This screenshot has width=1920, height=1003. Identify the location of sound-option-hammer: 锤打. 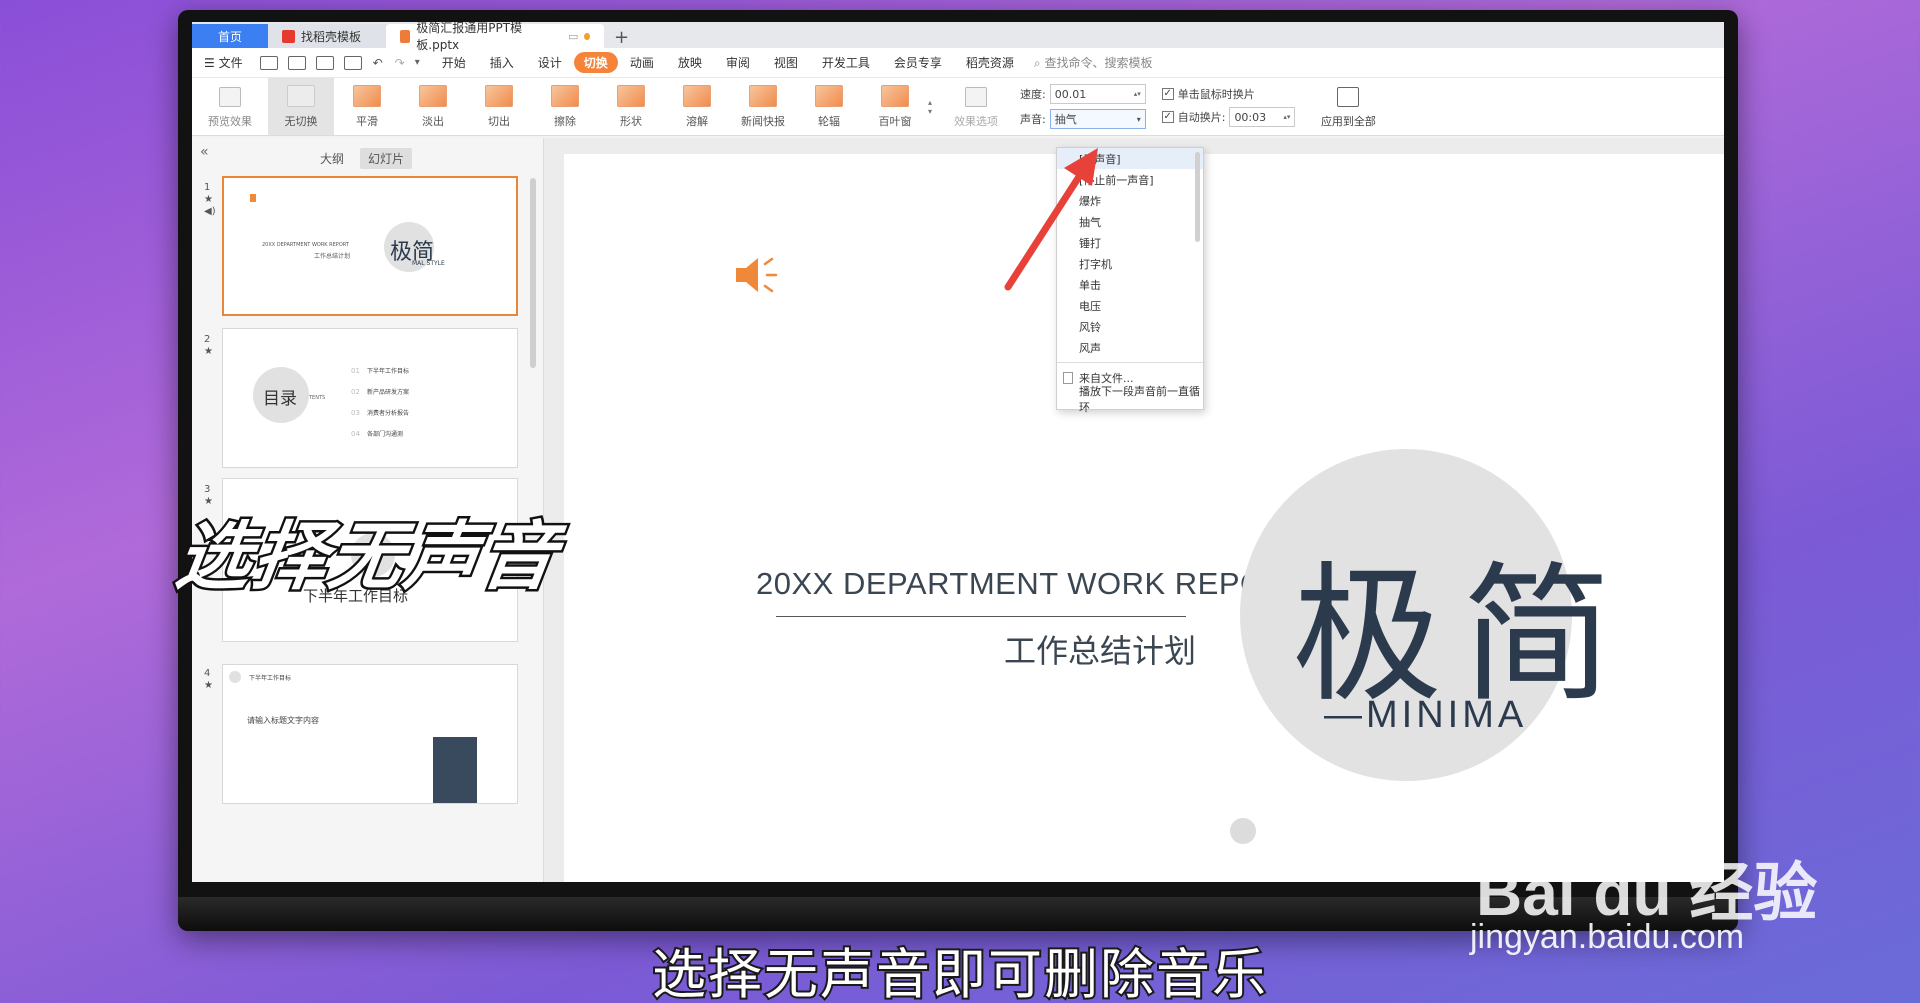
(1130, 242).